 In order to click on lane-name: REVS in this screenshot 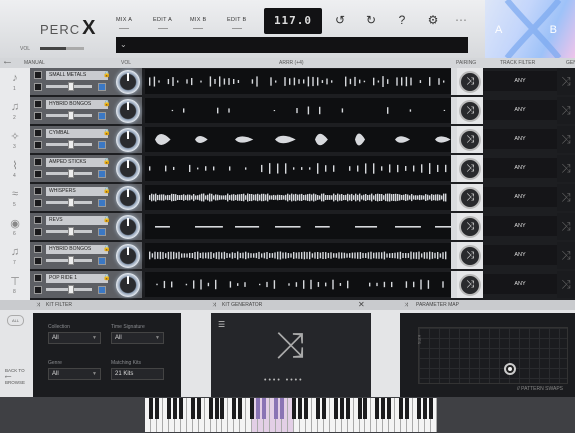, I will do `click(77, 220)`.